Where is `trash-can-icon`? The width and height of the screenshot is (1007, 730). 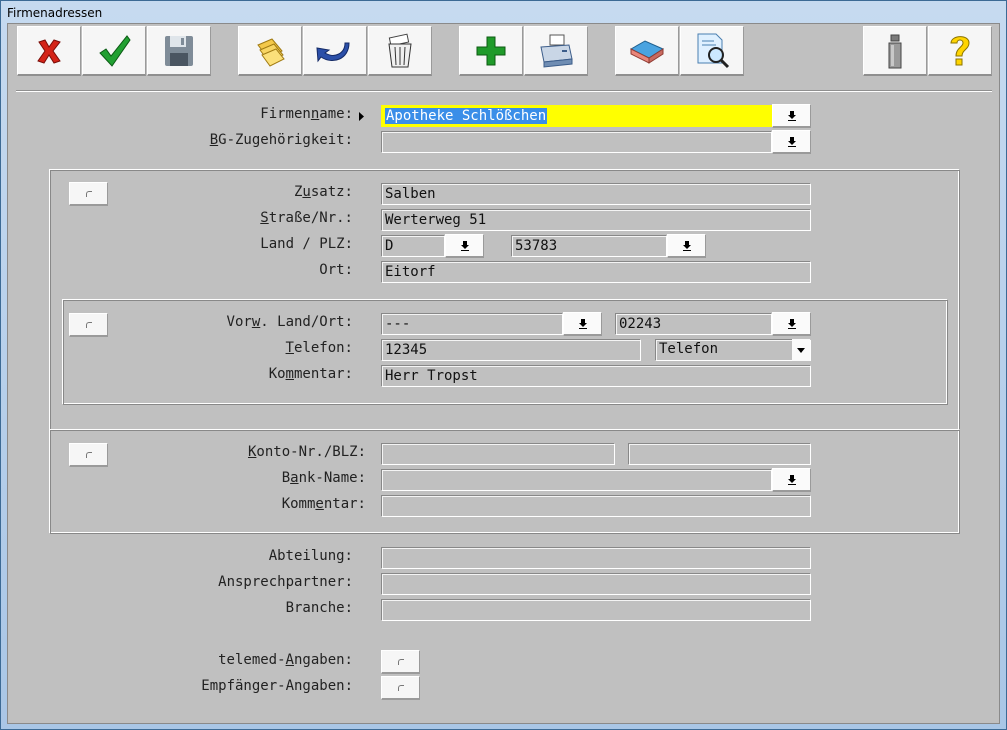
trash-can-icon is located at coordinates (400, 50).